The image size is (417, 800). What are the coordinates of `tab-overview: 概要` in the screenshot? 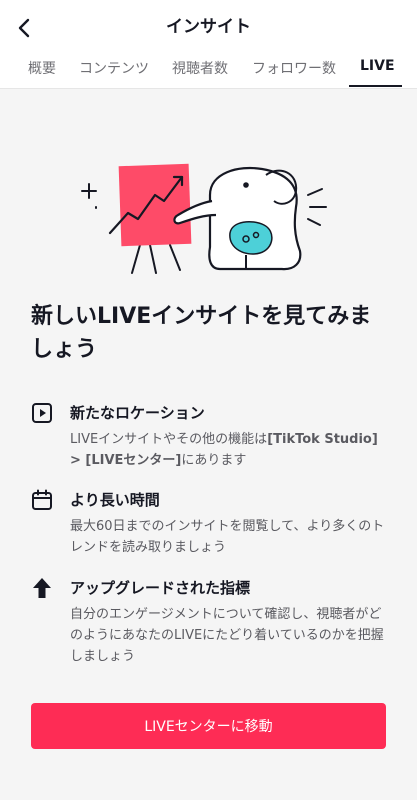 It's located at (42, 68).